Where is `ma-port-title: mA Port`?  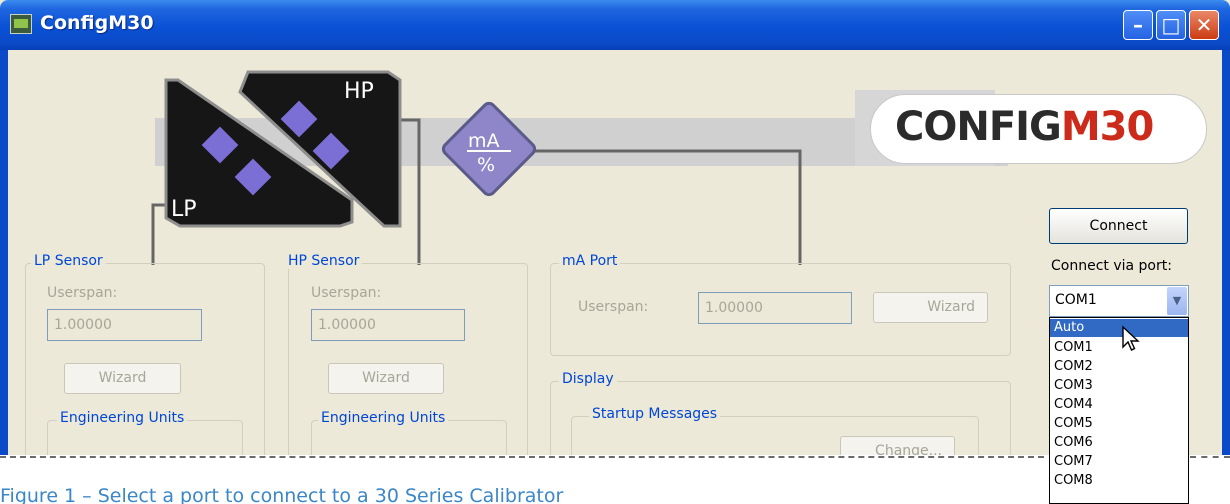 ma-port-title: mA Port is located at coordinates (590, 261).